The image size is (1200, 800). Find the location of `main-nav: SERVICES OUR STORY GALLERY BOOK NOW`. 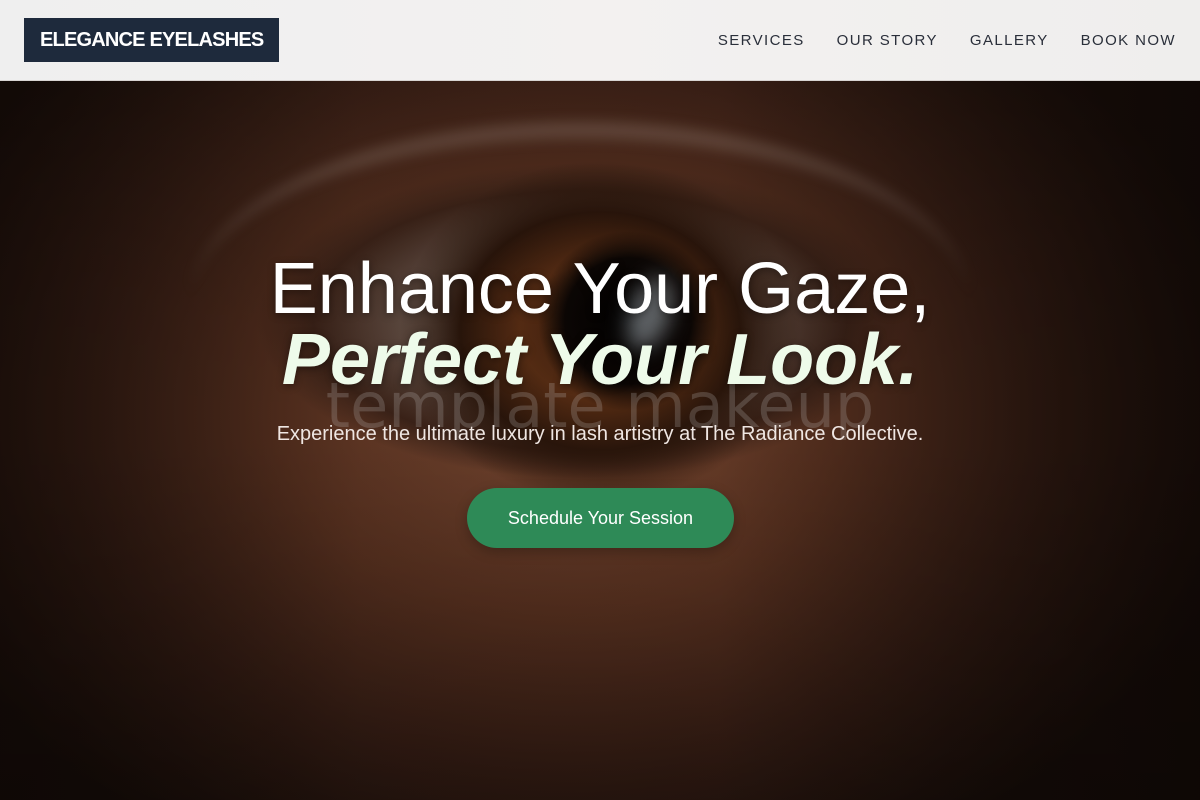

main-nav: SERVICES OUR STORY GALLERY BOOK NOW is located at coordinates (947, 40).